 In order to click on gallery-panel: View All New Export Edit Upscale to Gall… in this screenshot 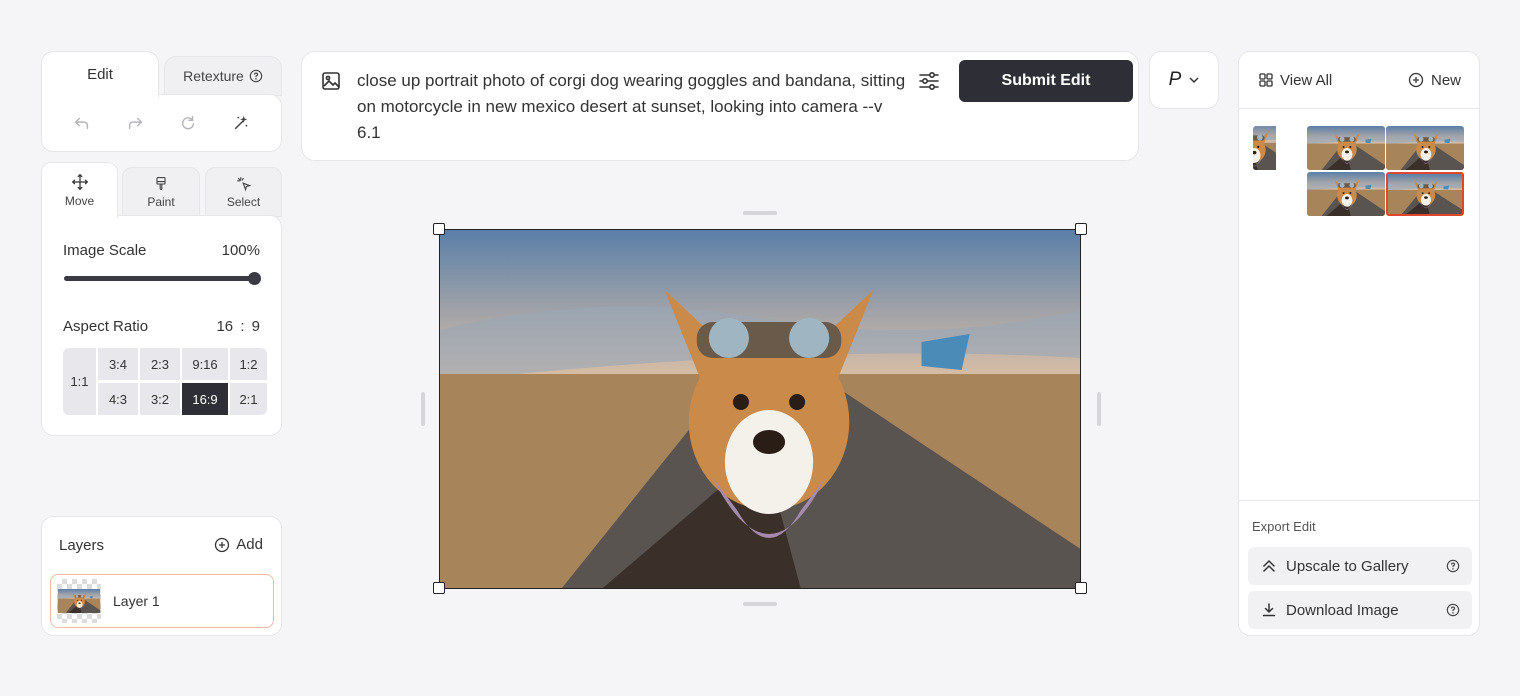, I will do `click(1359, 343)`.